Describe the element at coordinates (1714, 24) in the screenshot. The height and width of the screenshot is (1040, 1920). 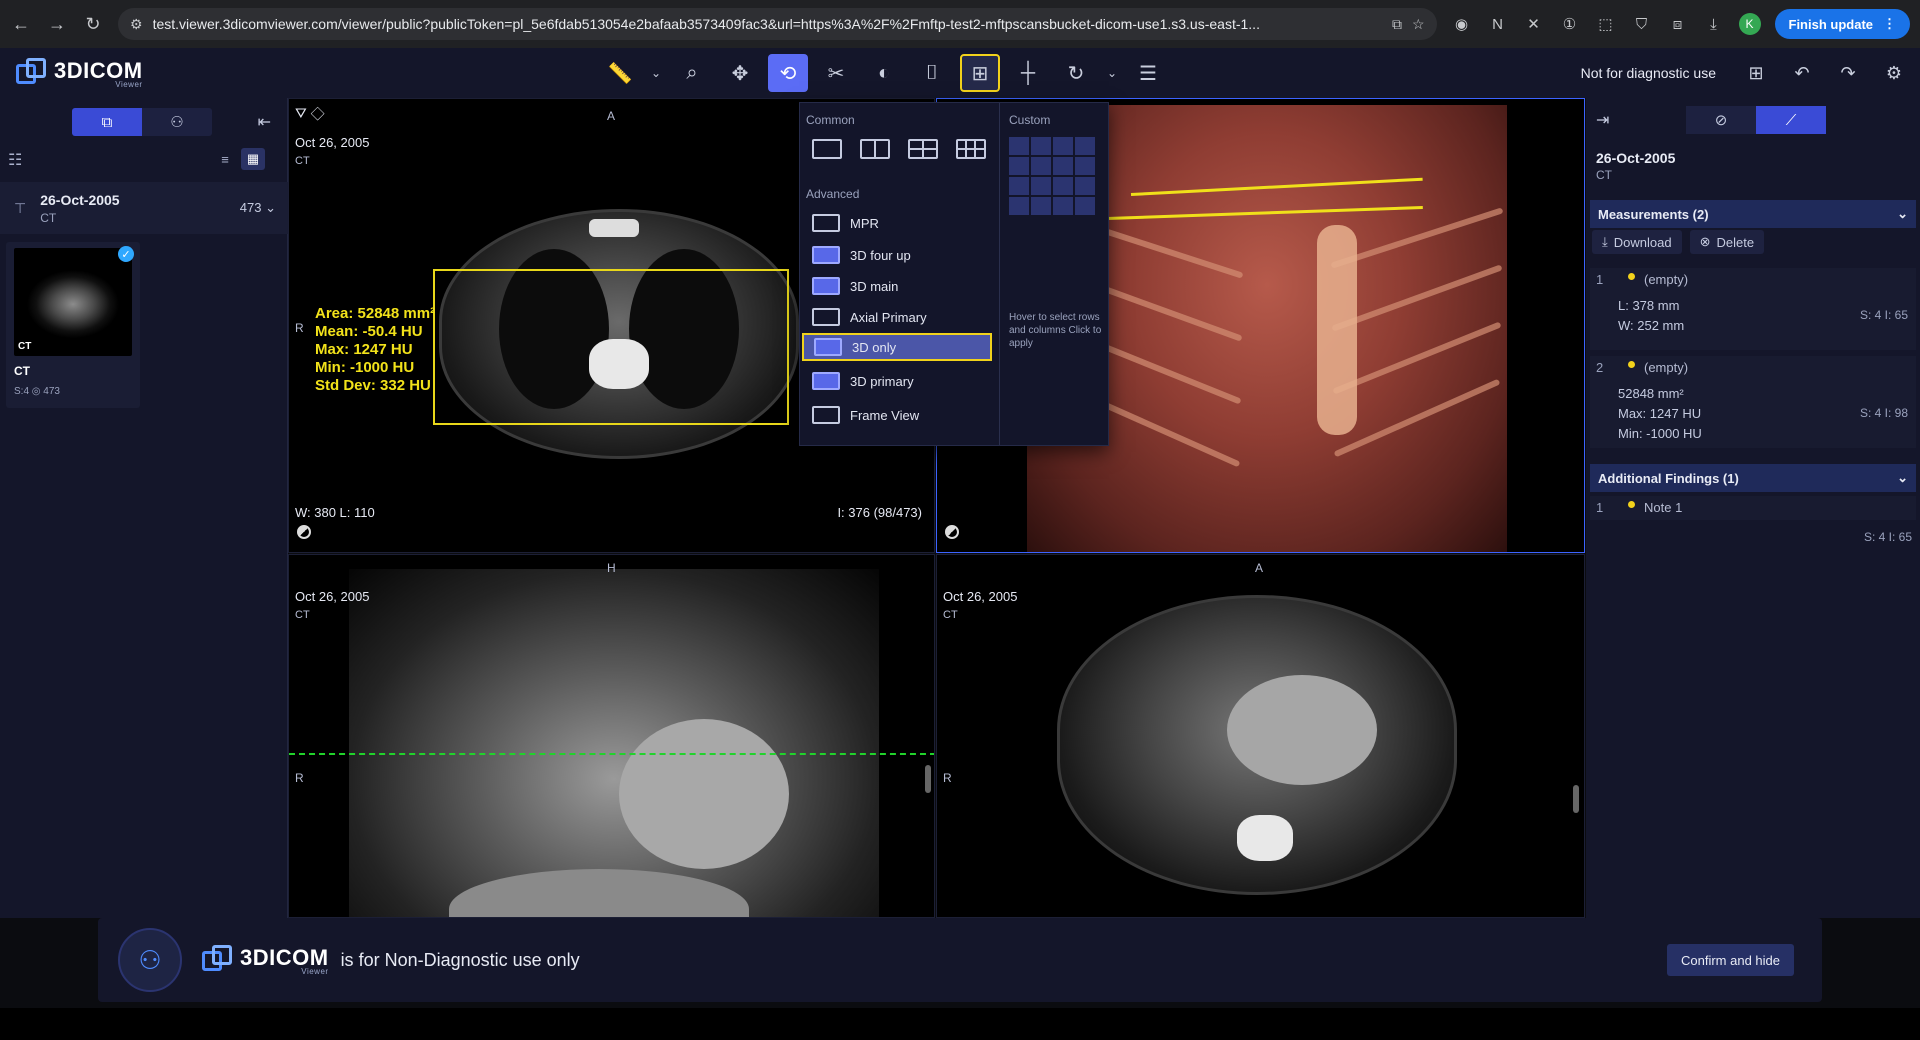
I see `download-icon: ⤓` at that location.